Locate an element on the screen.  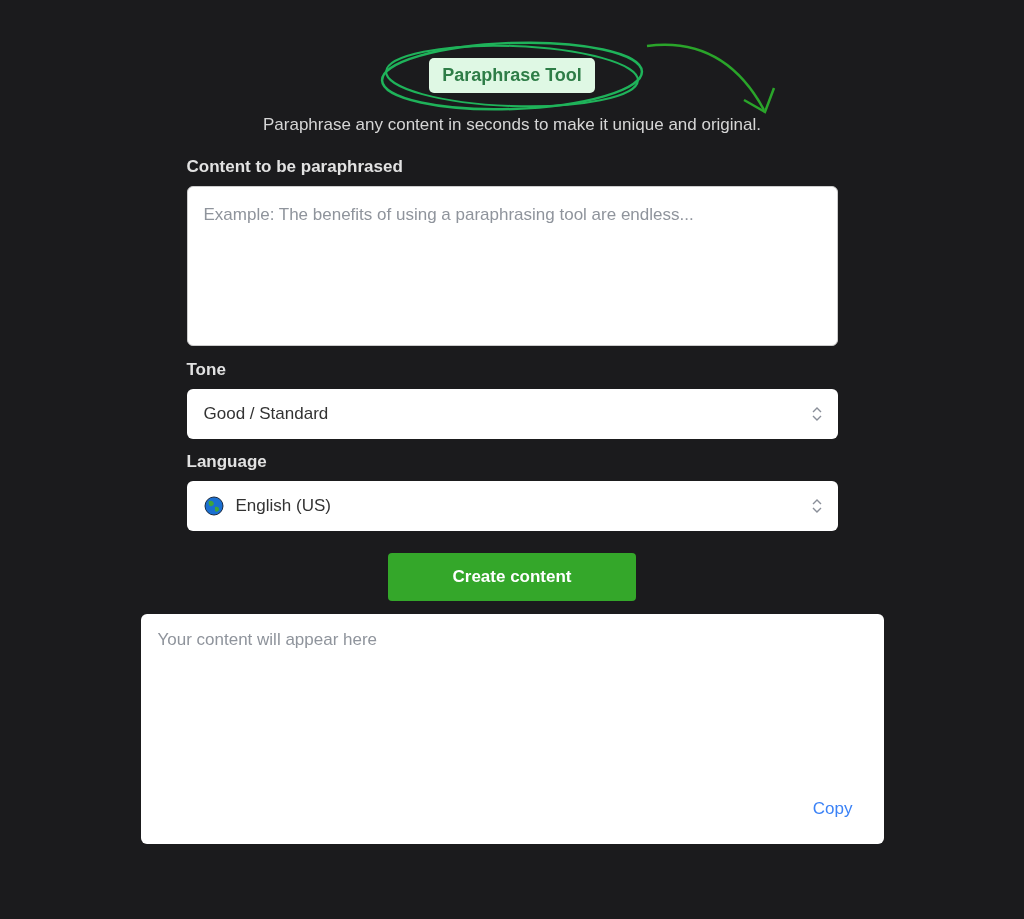
globe-icon is located at coordinates (213, 506).